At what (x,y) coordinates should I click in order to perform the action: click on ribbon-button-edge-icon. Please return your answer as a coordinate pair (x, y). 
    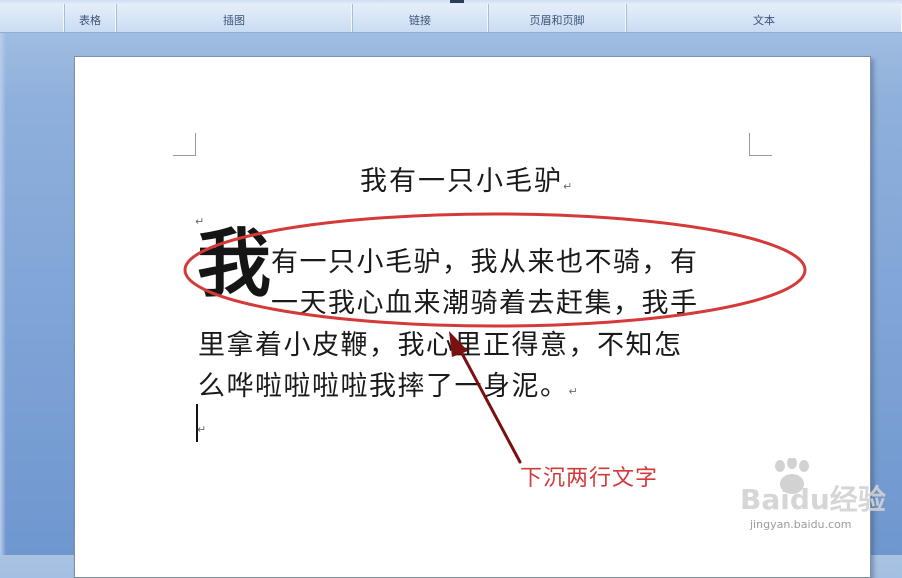
    Looking at the image, I should click on (457, 1).